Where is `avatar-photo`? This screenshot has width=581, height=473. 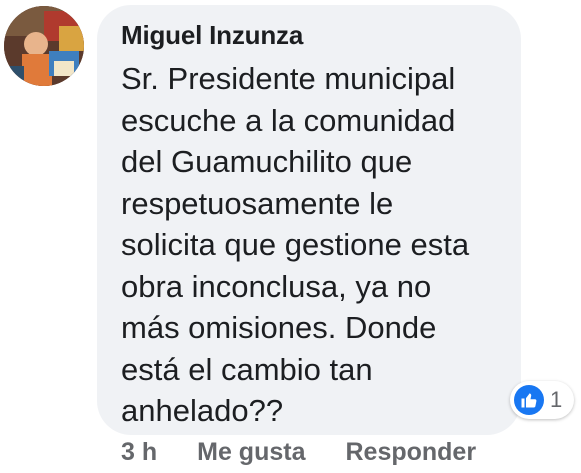
avatar-photo is located at coordinates (44, 46).